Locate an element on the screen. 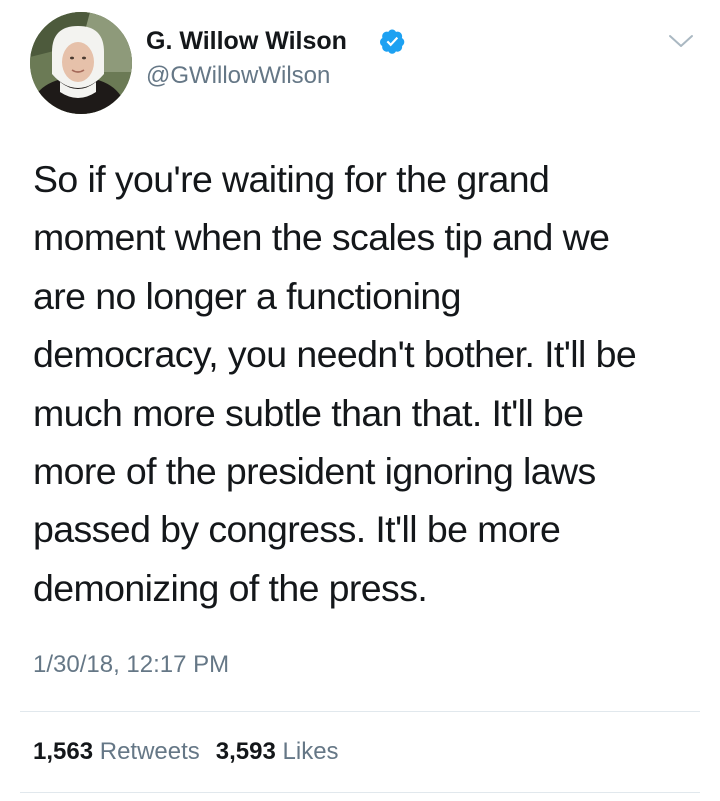 This screenshot has width=720, height=801. author-handle: @GWillowWilson is located at coordinates (238, 76).